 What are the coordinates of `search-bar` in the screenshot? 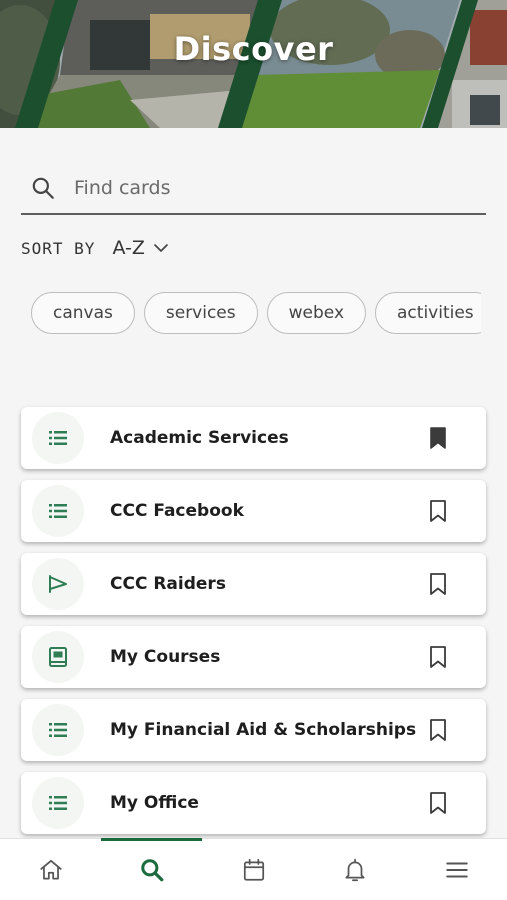 It's located at (253, 189).